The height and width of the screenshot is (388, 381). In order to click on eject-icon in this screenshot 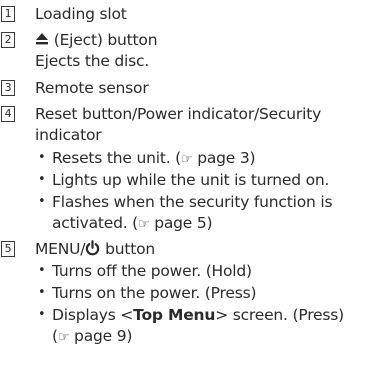, I will do `click(42, 40)`.